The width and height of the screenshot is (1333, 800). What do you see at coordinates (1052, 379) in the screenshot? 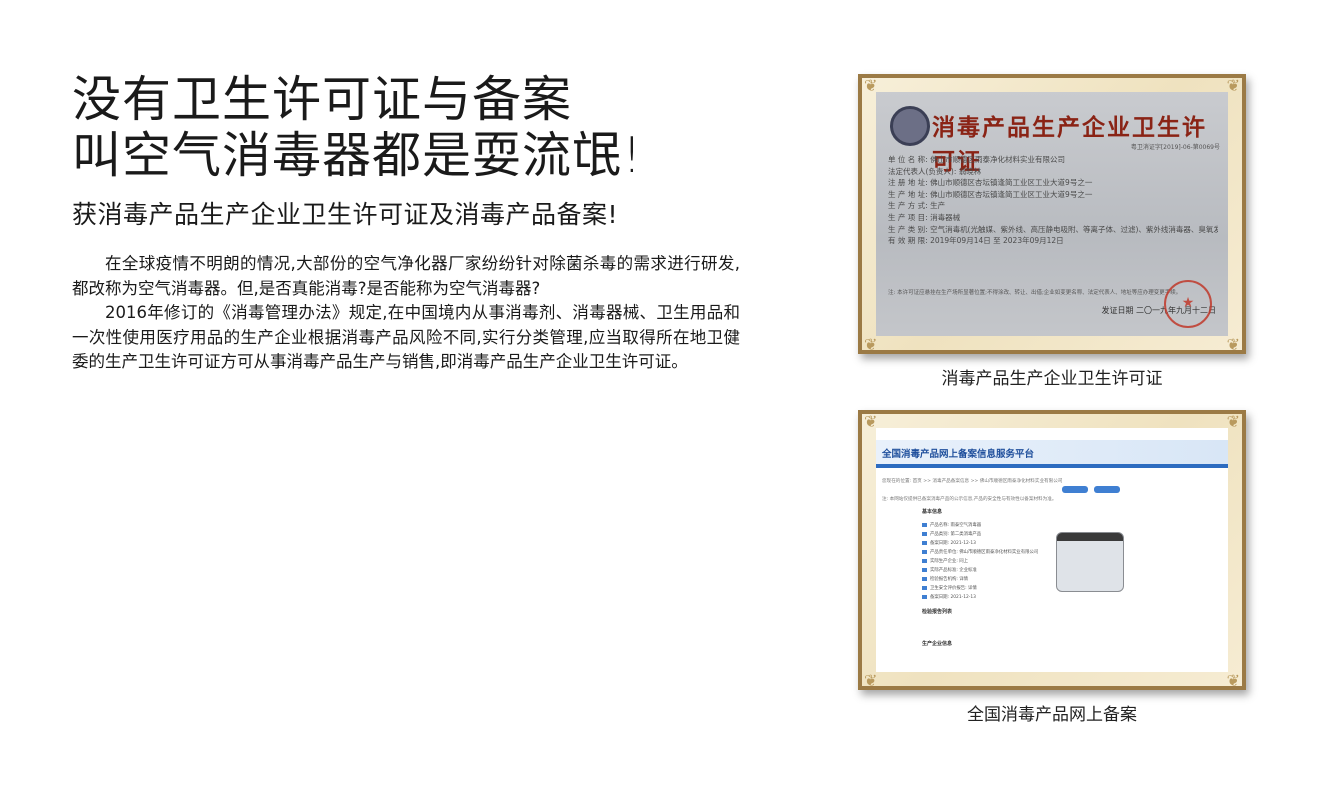
I see `figure-caption-certificate: 消毒产品生产企业卫生许可证` at bounding box center [1052, 379].